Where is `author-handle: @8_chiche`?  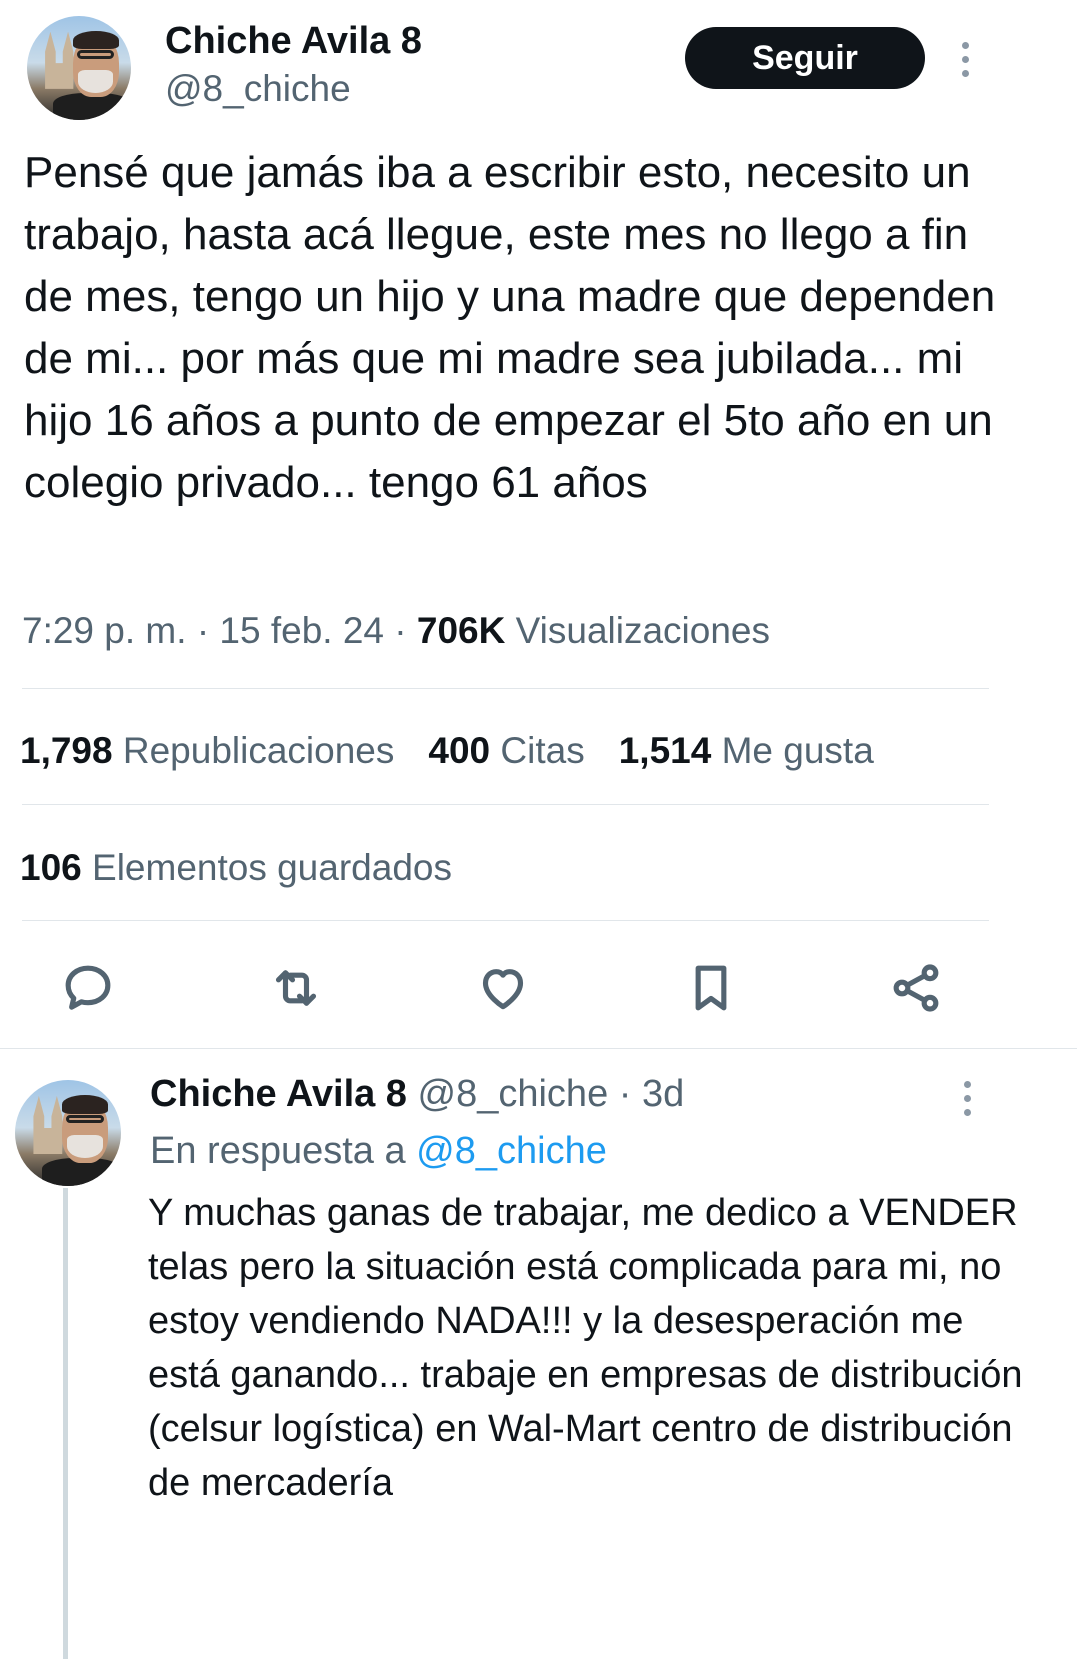
author-handle: @8_chiche is located at coordinates (258, 89).